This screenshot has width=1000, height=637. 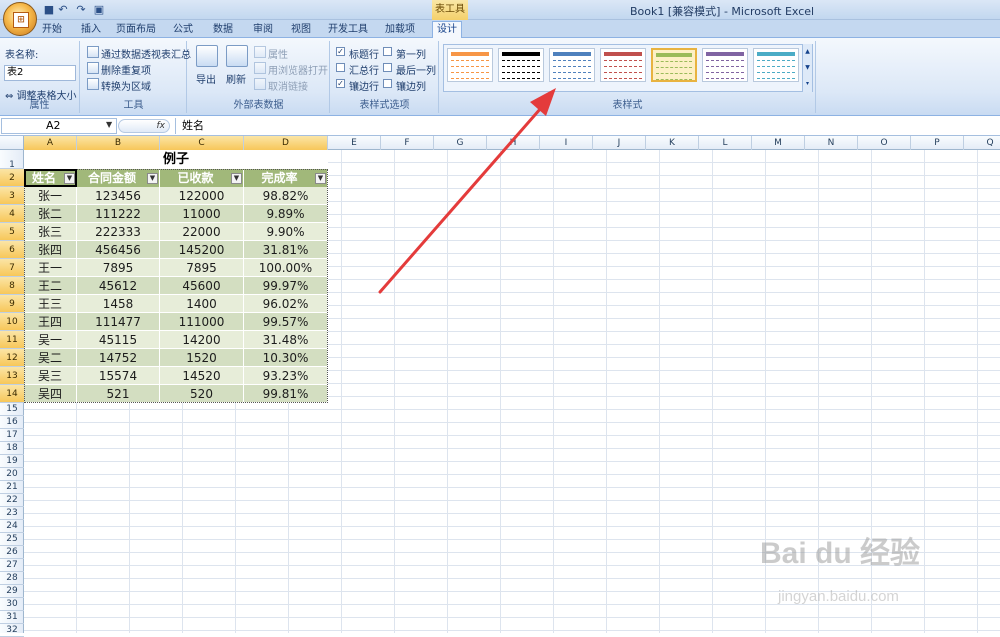 What do you see at coordinates (460, 143) in the screenshot?
I see `column-header-G: G` at bounding box center [460, 143].